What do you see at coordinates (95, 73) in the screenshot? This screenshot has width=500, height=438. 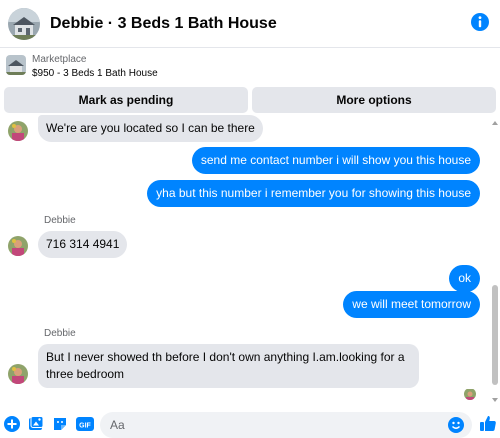 I see `listing-price-title: $950 - 3 Beds 1 Bath House` at bounding box center [95, 73].